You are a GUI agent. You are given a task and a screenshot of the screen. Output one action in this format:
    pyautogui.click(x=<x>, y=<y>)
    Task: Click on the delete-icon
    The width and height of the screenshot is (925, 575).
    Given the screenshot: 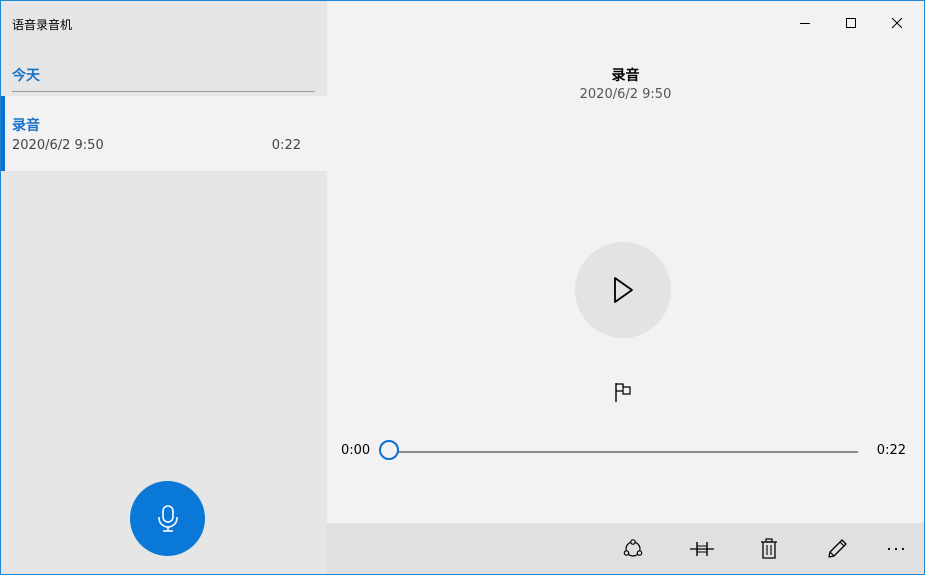 What is the action you would take?
    pyautogui.click(x=769, y=548)
    